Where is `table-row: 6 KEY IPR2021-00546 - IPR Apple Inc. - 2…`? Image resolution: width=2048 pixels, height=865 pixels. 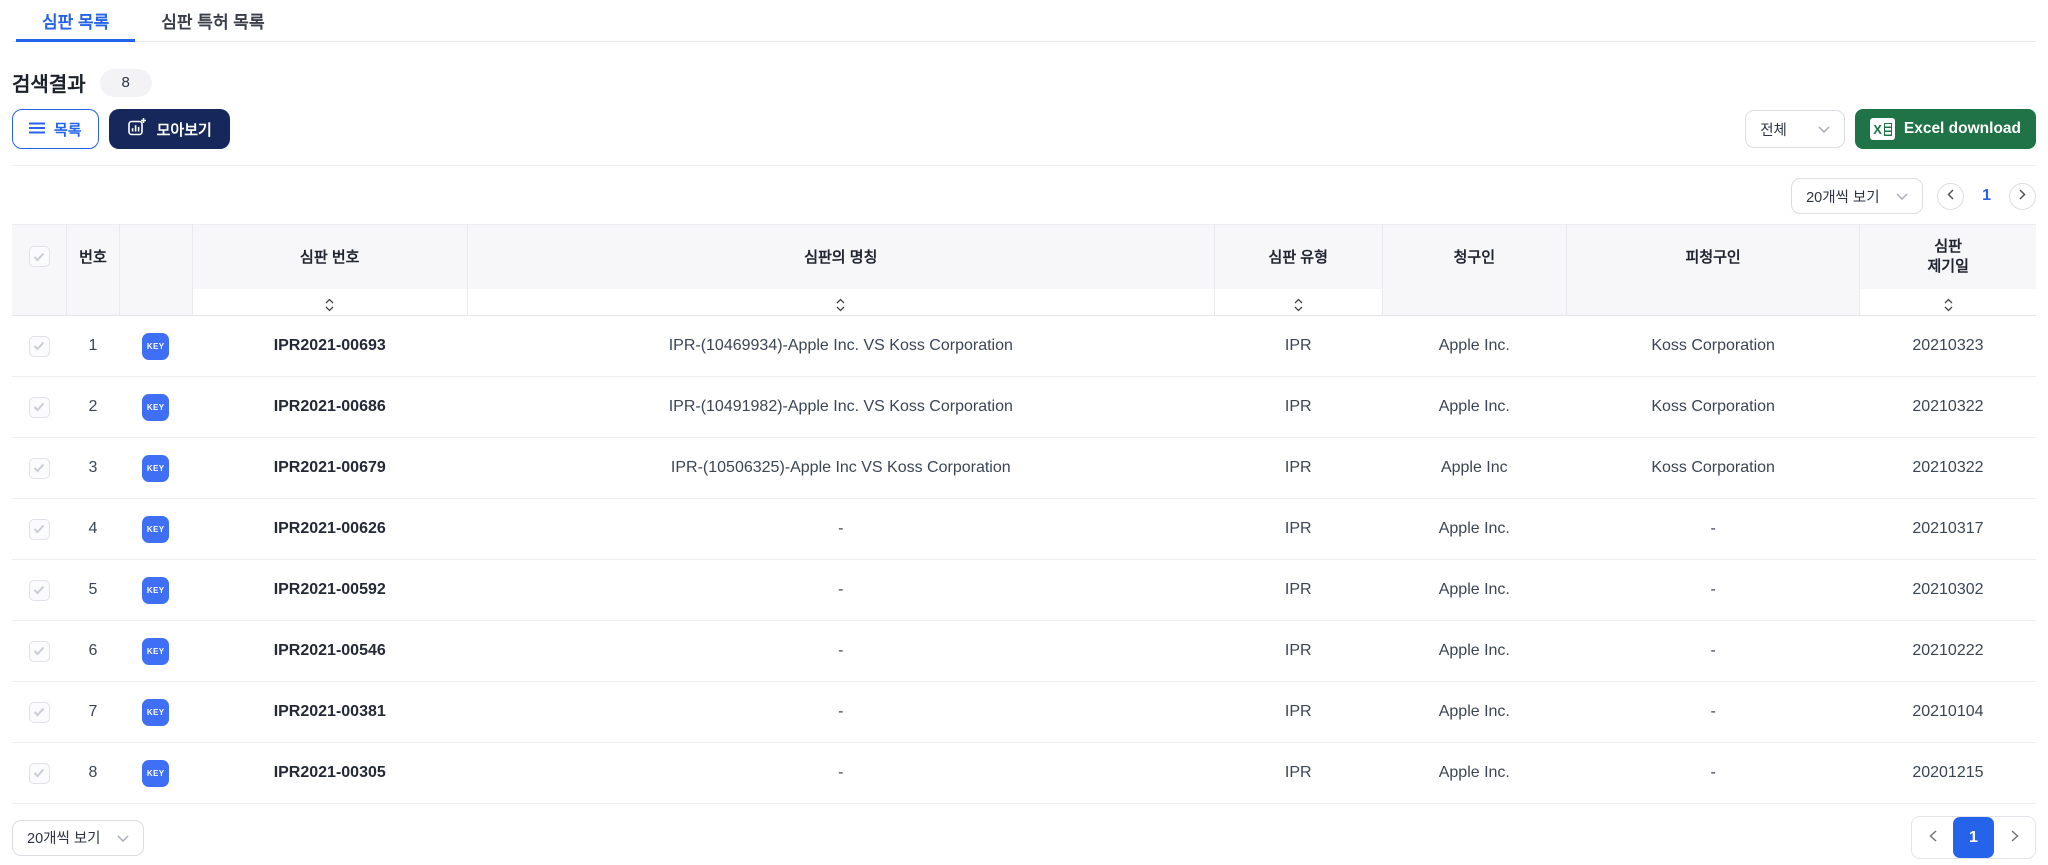
table-row: 6 KEY IPR2021-00546 - IPR Apple Inc. - 2… is located at coordinates (1024, 651).